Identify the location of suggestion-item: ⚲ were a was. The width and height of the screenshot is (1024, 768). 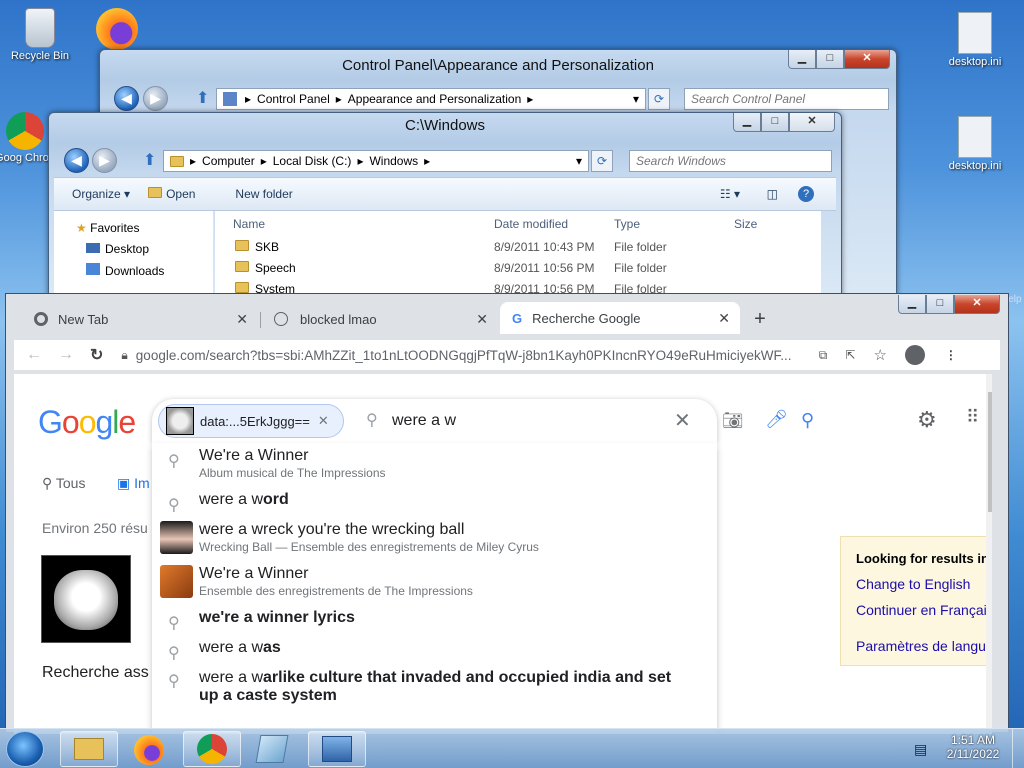
(434, 650).